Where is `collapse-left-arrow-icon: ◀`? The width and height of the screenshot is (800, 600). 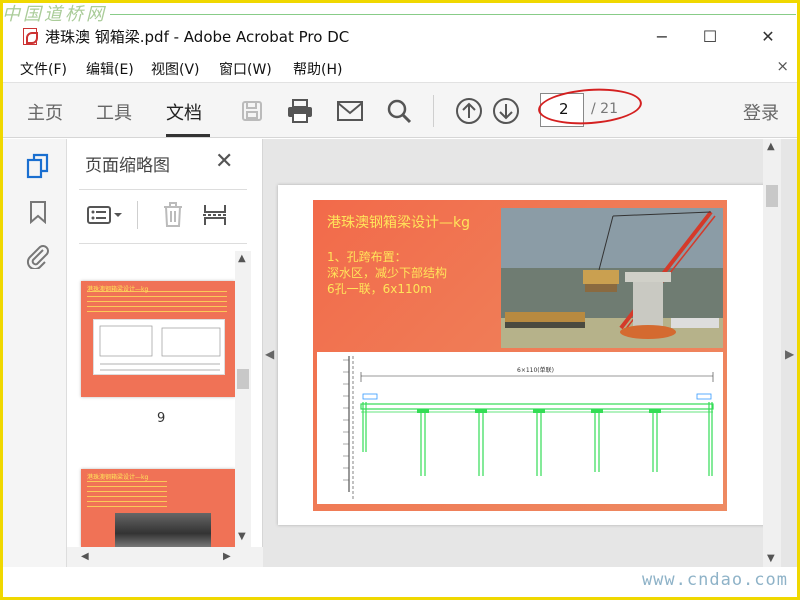 collapse-left-arrow-icon: ◀ is located at coordinates (269, 354).